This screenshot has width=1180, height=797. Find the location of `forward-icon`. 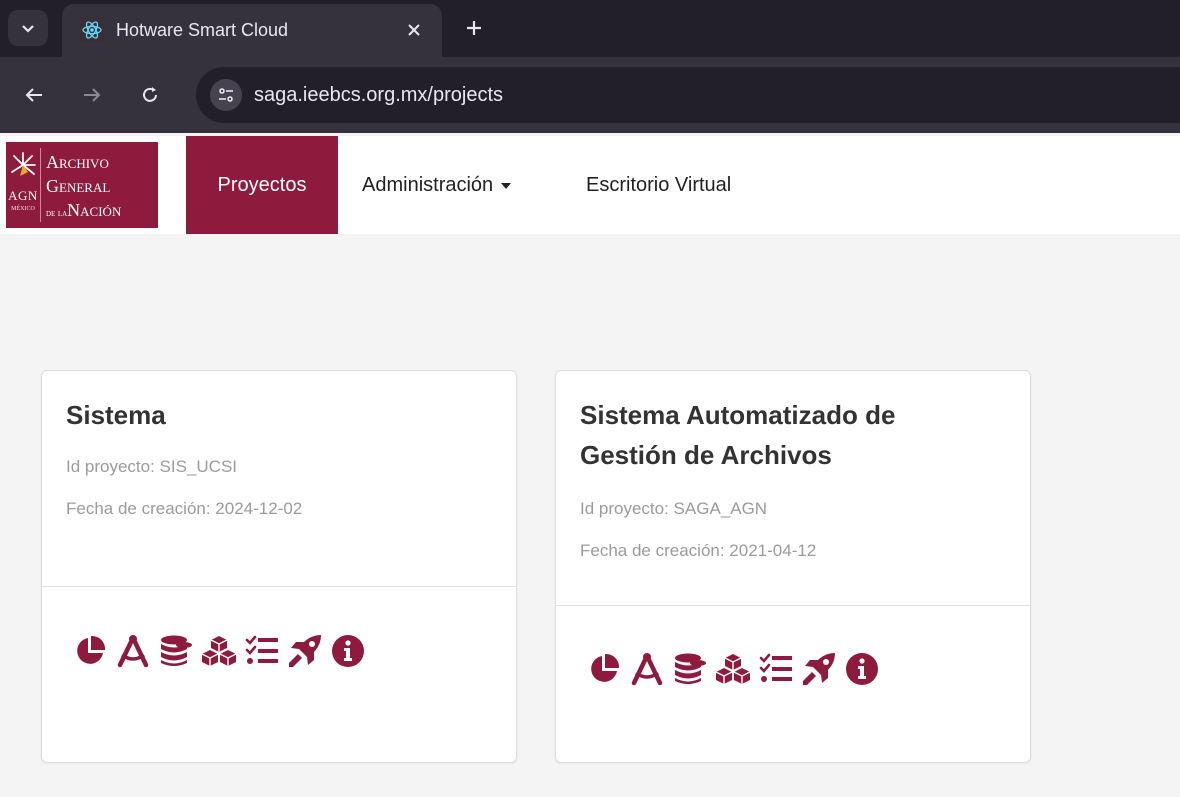

forward-icon is located at coordinates (92, 95).